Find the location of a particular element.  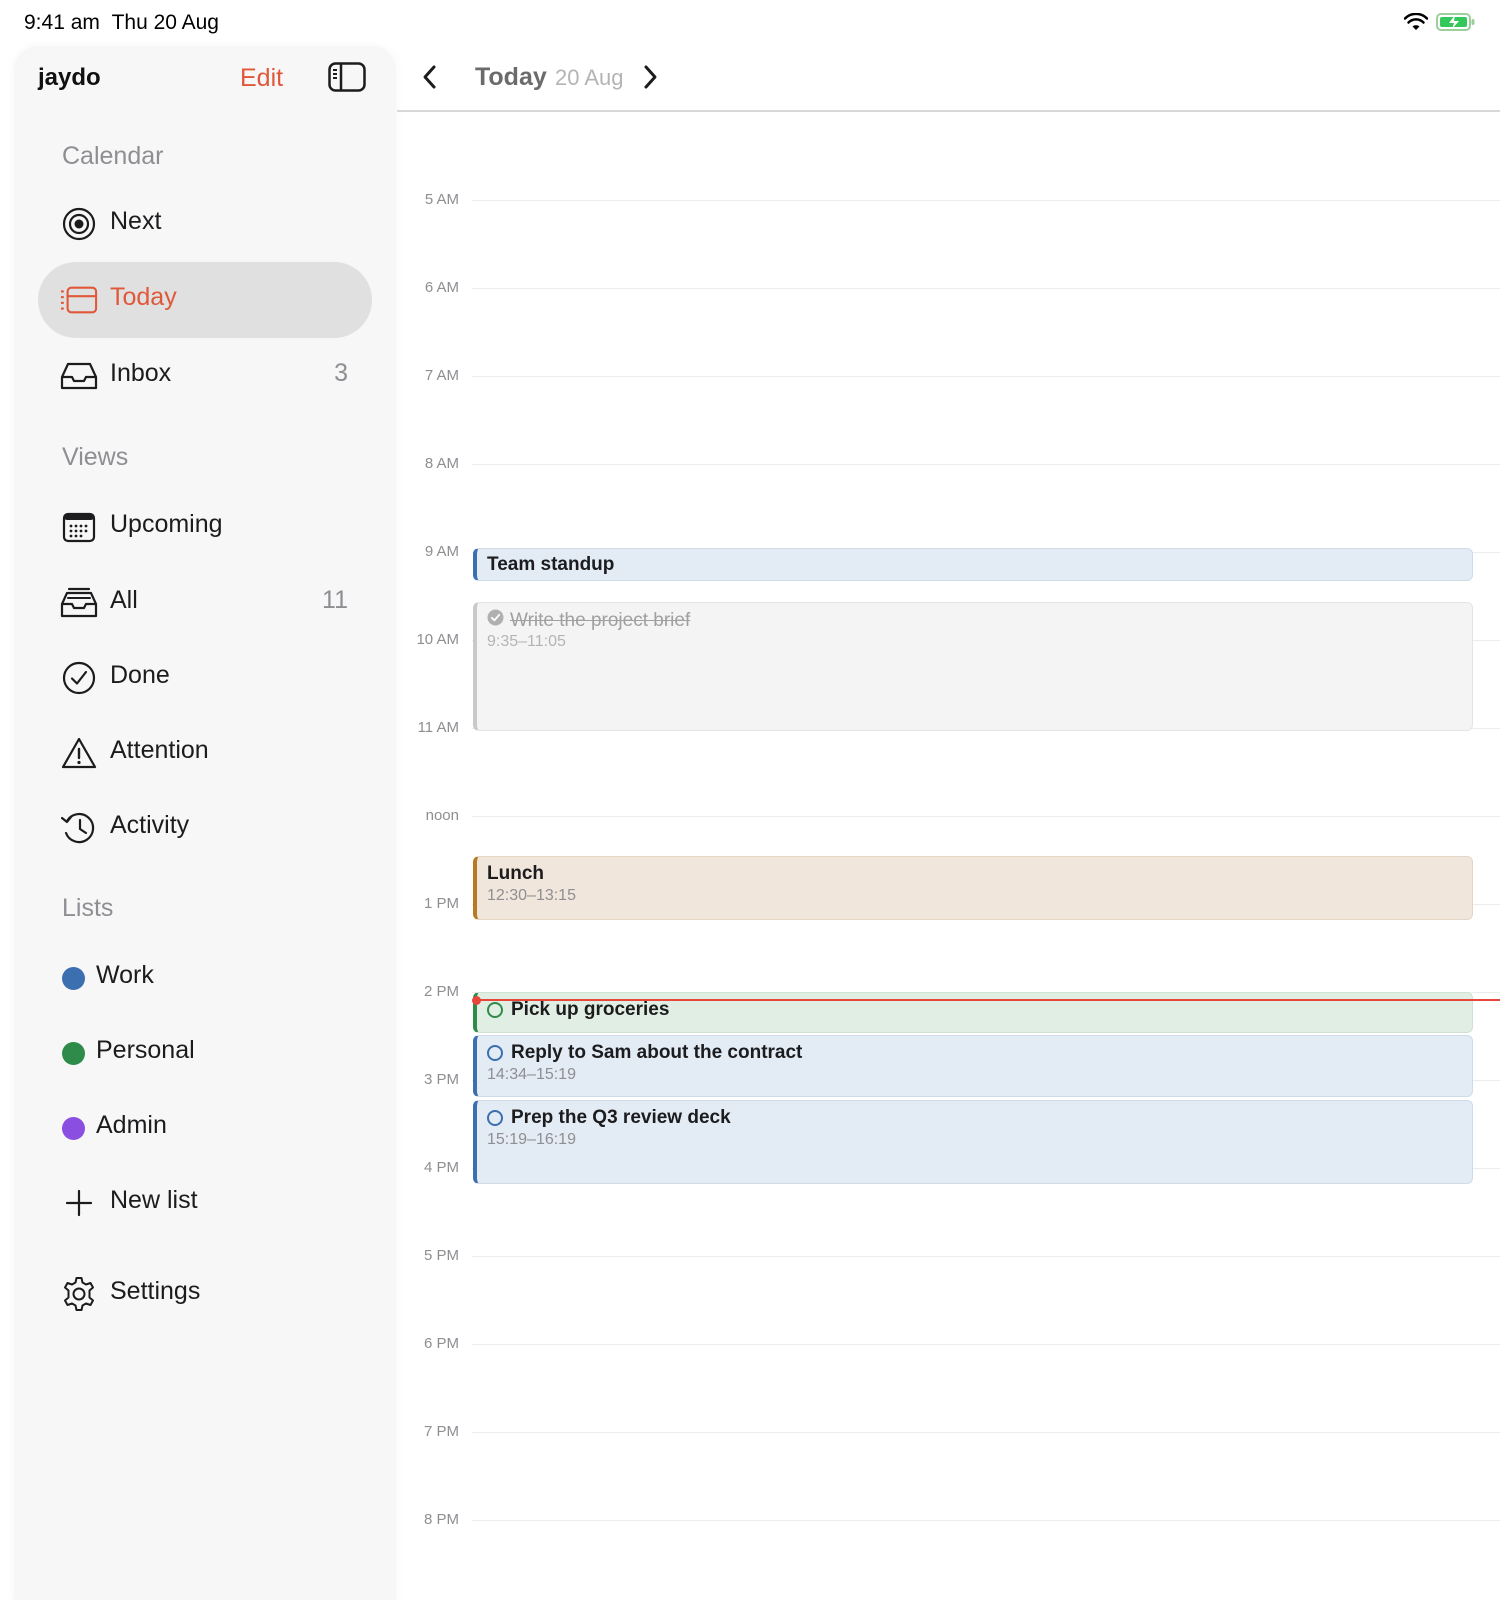

sidebar-item-label: Done is located at coordinates (140, 675).